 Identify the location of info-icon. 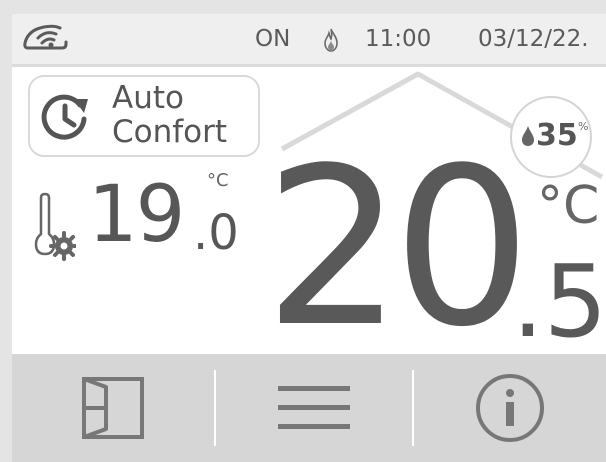
(510, 408).